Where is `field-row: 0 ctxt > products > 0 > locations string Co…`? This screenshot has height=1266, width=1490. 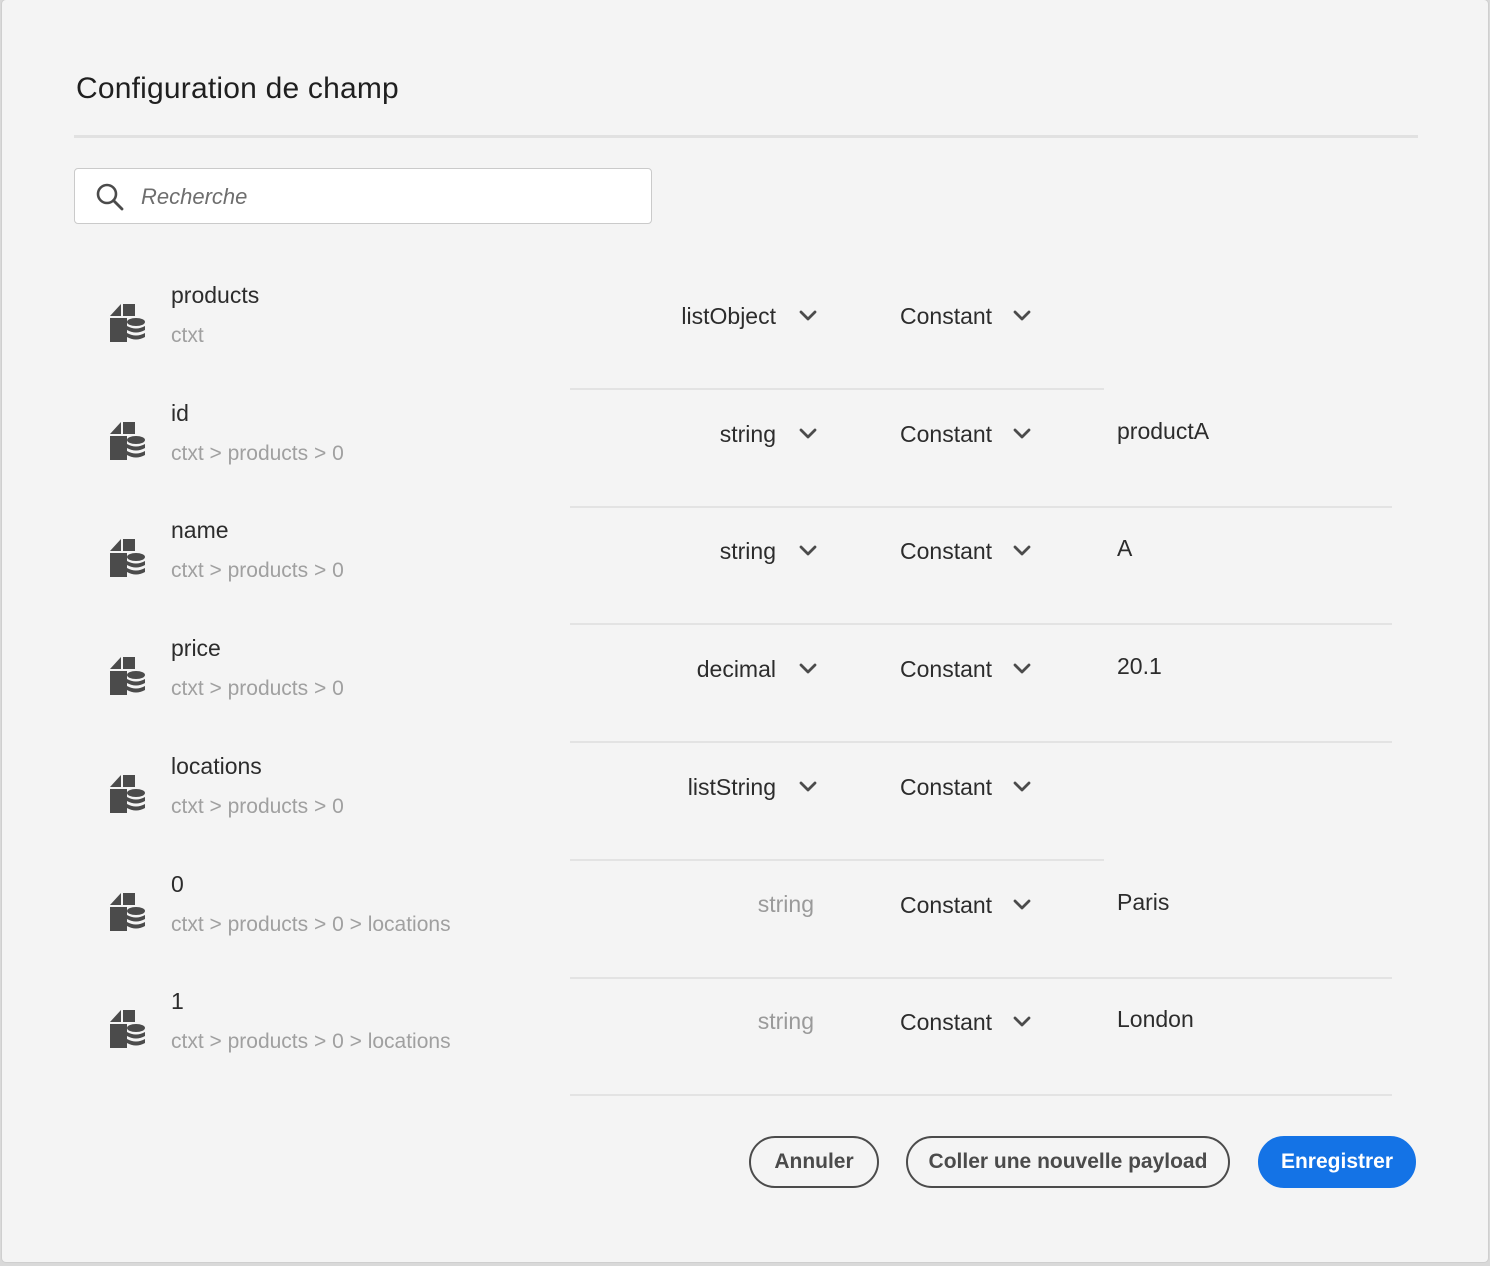 field-row: 0 ctxt > products > 0 > locations string Co… is located at coordinates (745, 920).